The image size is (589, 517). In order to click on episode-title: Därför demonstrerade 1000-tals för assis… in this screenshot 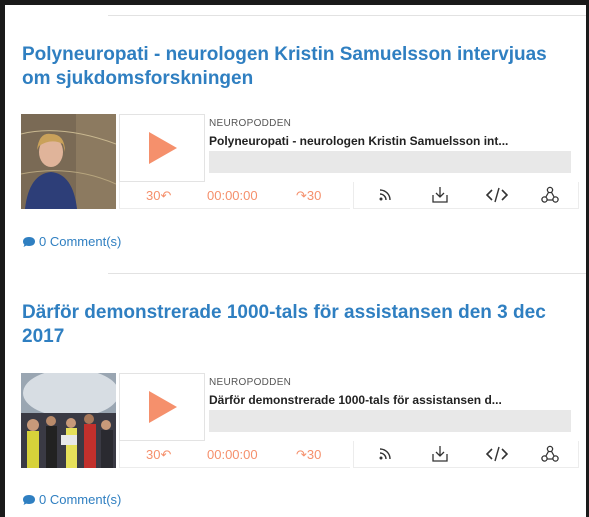, I will do `click(355, 400)`.